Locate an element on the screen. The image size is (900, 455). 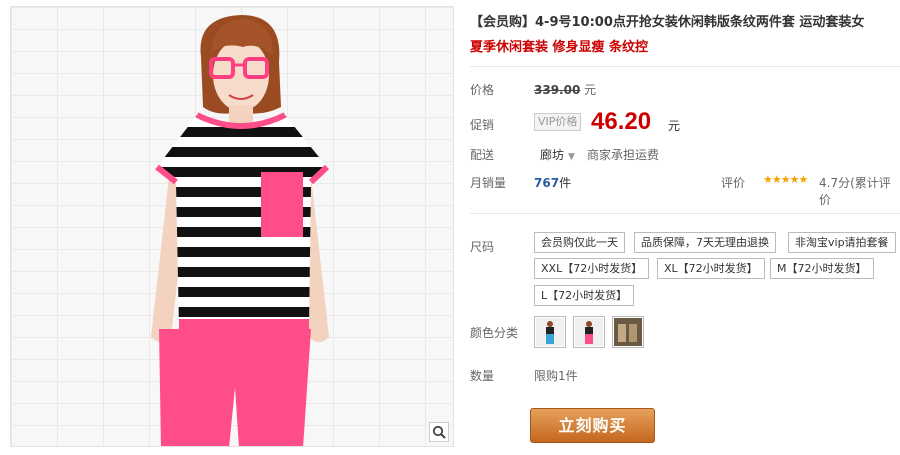
current-price-unit: 元 is located at coordinates (674, 126).